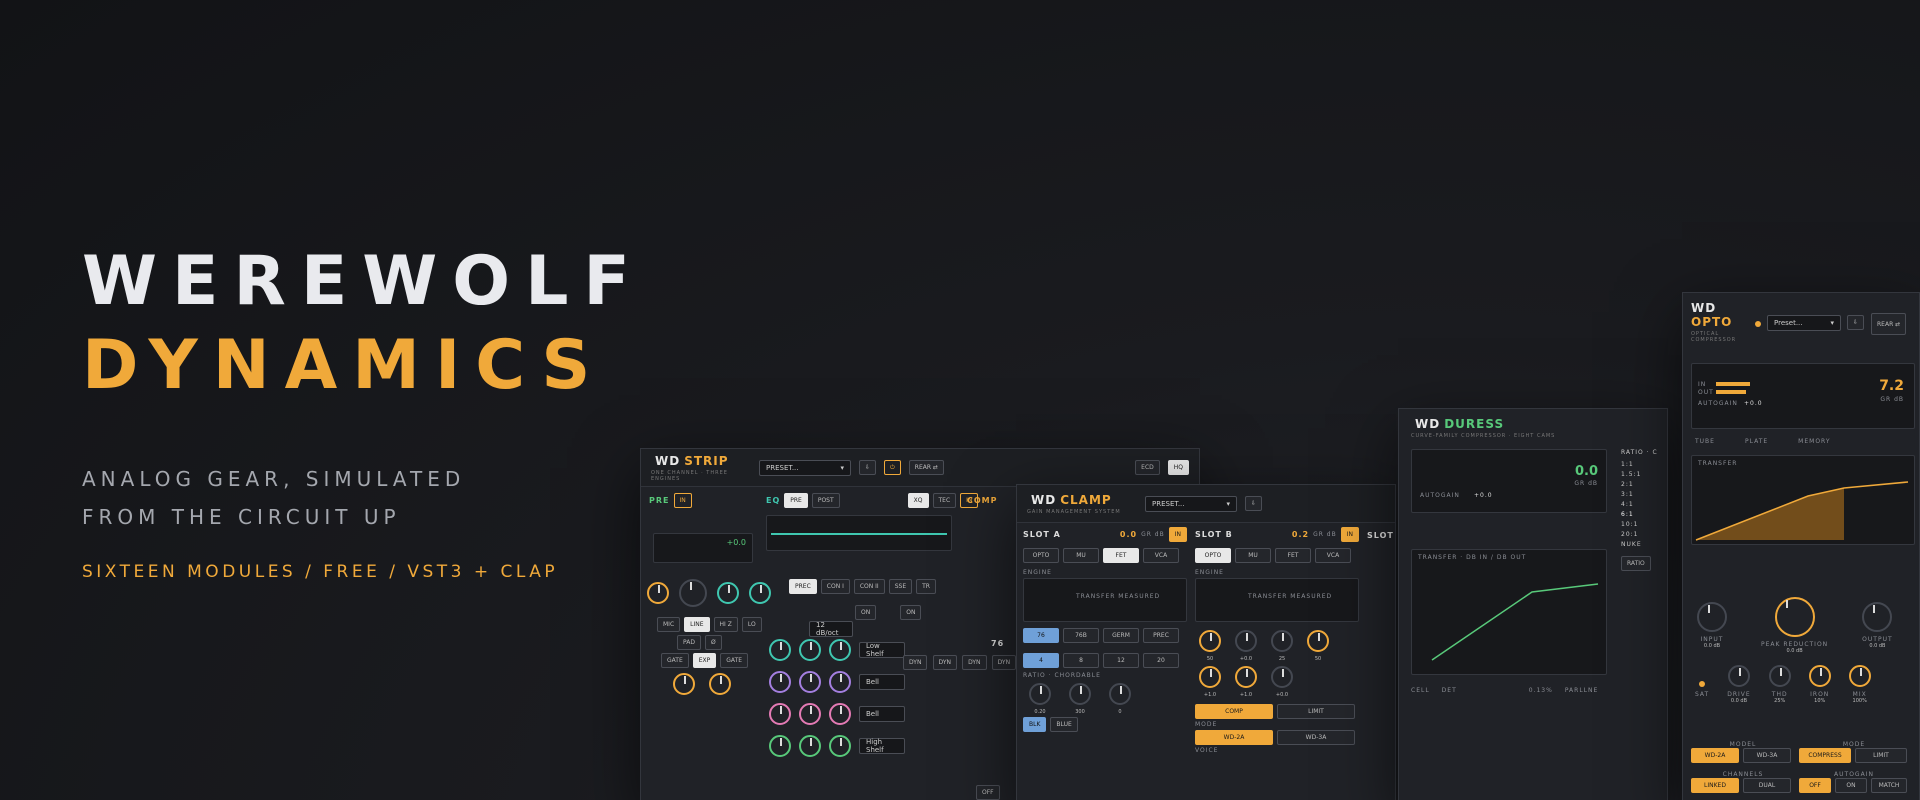 The image size is (1920, 800). What do you see at coordinates (1040, 694) in the screenshot?
I see `attack-knob` at bounding box center [1040, 694].